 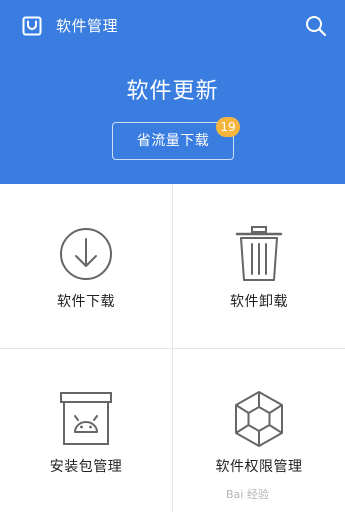 What do you see at coordinates (32, 26) in the screenshot?
I see `shopping-bag-icon` at bounding box center [32, 26].